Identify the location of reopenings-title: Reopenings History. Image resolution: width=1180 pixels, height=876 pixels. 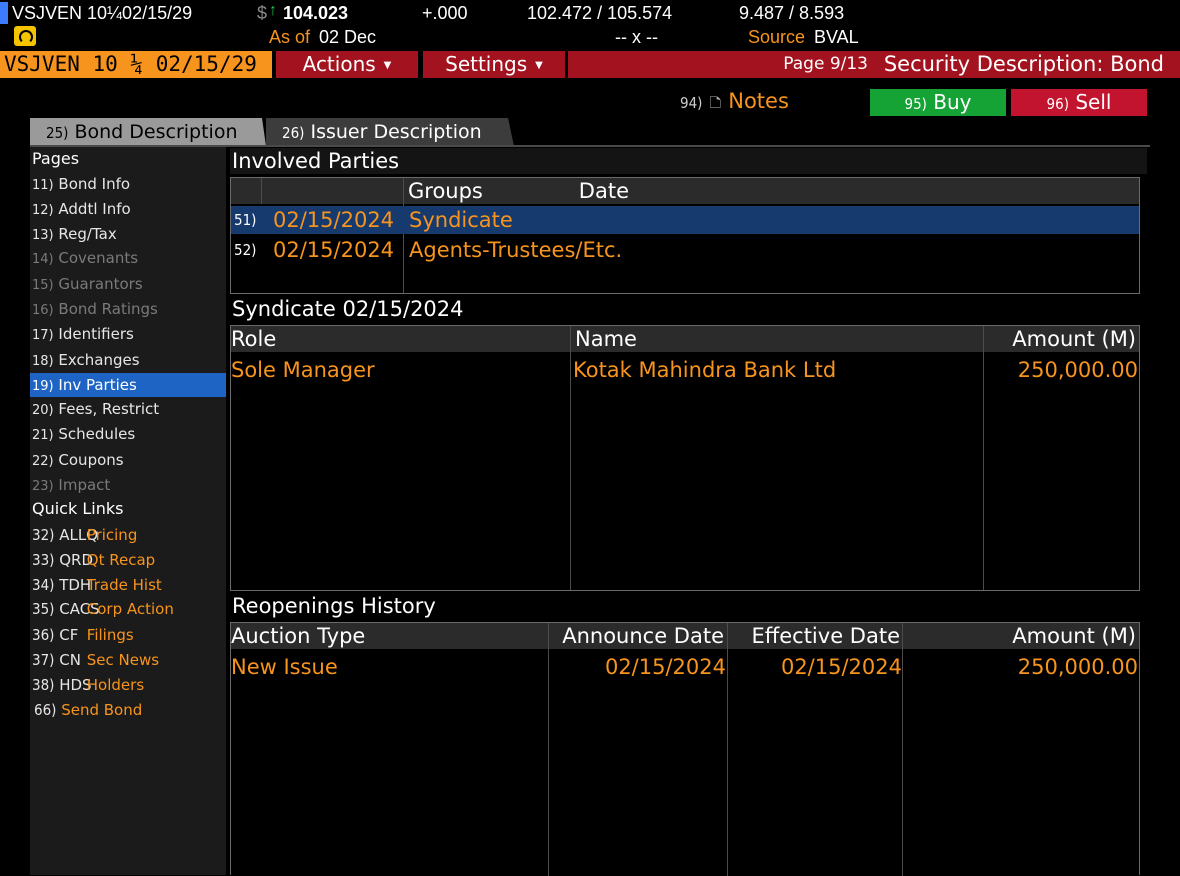
(685, 606).